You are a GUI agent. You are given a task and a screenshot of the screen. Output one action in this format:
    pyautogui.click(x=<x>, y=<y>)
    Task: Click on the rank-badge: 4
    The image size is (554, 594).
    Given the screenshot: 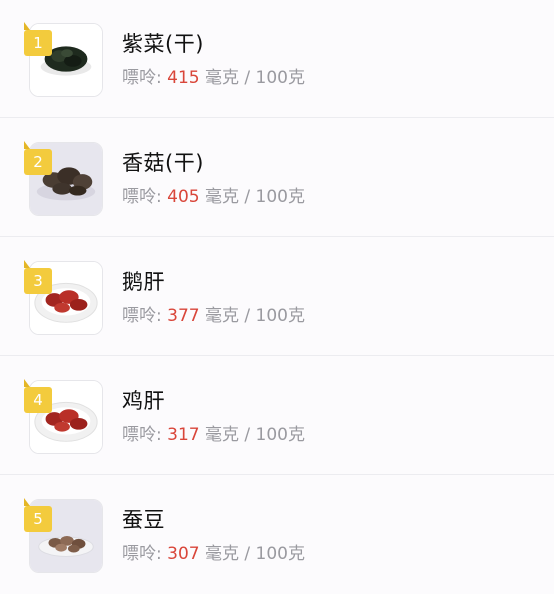 What is the action you would take?
    pyautogui.click(x=38, y=396)
    